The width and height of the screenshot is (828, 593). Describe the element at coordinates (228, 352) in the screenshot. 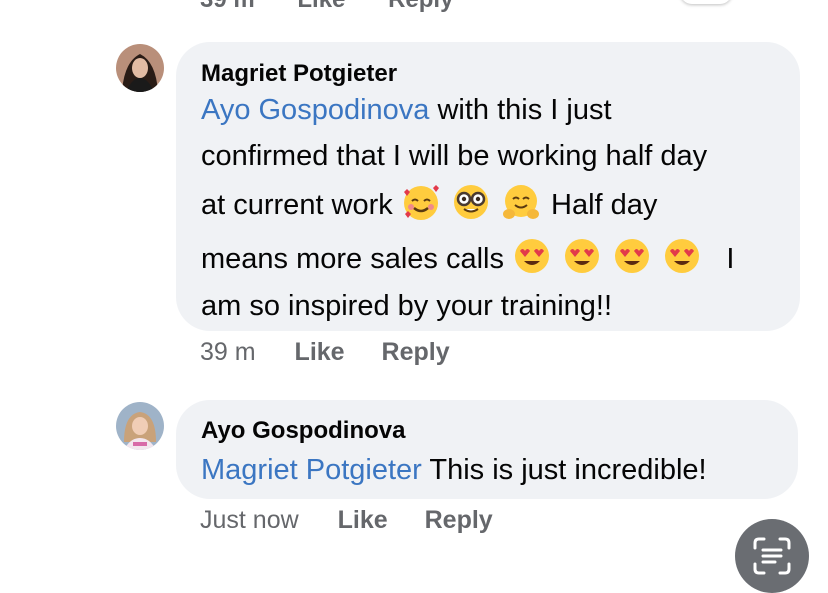

I see `comment-time: 39 m` at that location.